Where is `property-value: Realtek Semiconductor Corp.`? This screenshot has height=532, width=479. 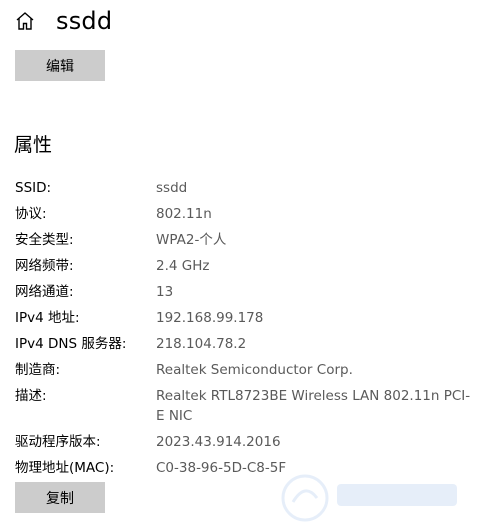 property-value: Realtek Semiconductor Corp. is located at coordinates (254, 370).